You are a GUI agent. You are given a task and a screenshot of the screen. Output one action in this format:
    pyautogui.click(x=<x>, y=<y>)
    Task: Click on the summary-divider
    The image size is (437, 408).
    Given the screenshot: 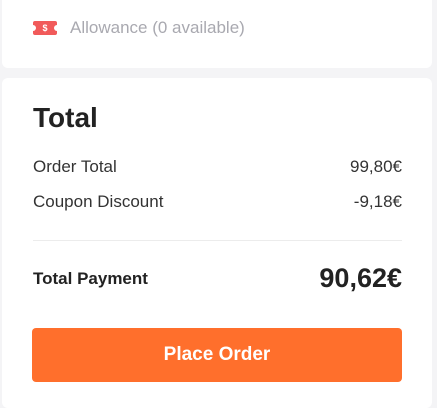 What is the action you would take?
    pyautogui.click(x=217, y=240)
    